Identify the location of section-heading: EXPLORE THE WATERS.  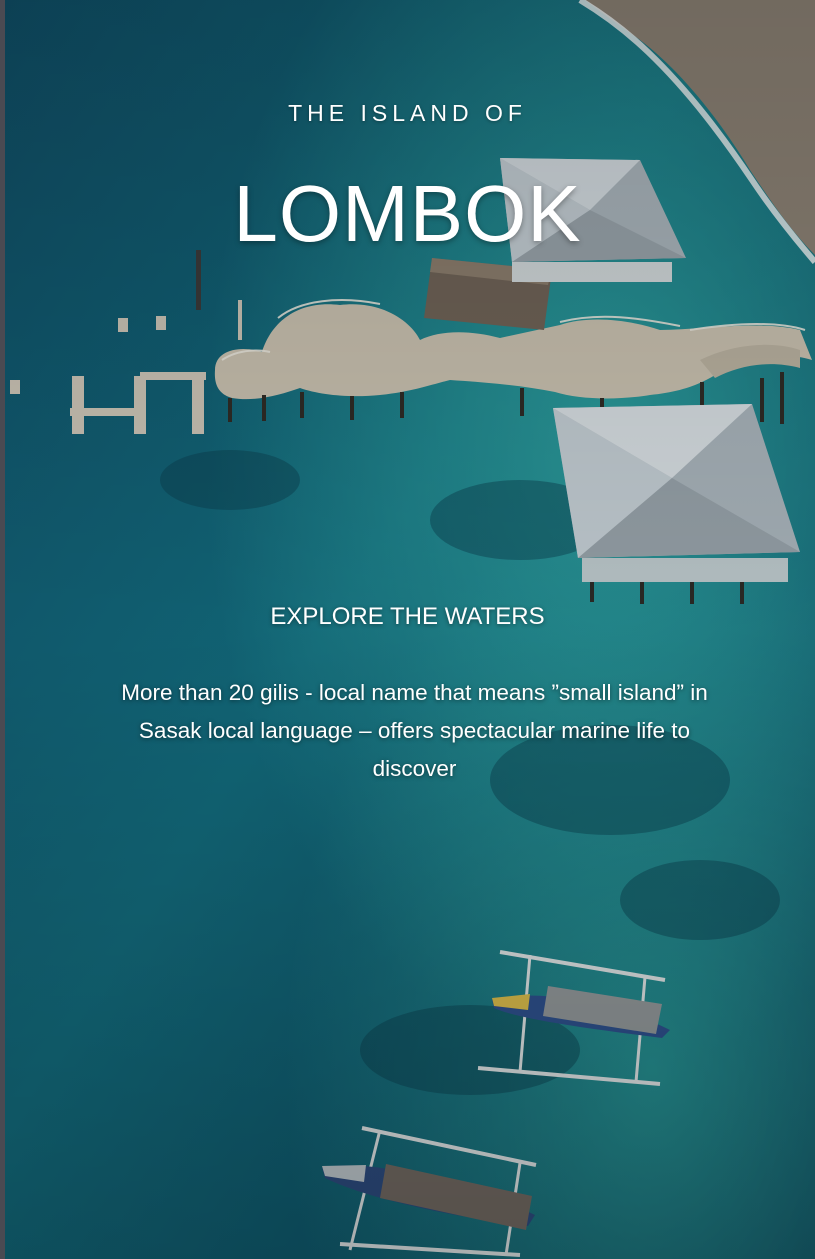
(407, 616).